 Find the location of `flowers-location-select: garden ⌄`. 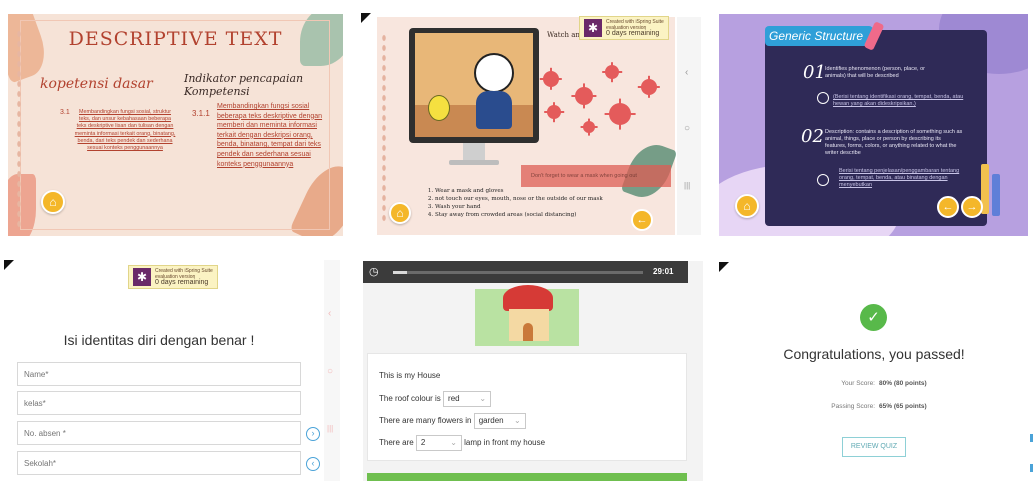

flowers-location-select: garden ⌄ is located at coordinates (499, 421).